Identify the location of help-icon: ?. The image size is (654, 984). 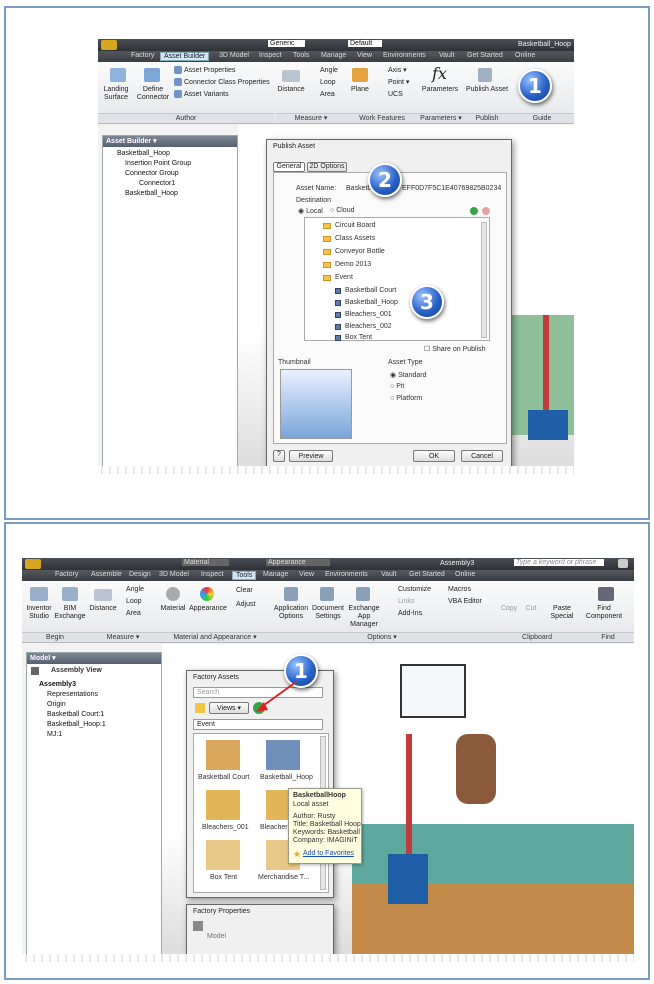
(279, 456).